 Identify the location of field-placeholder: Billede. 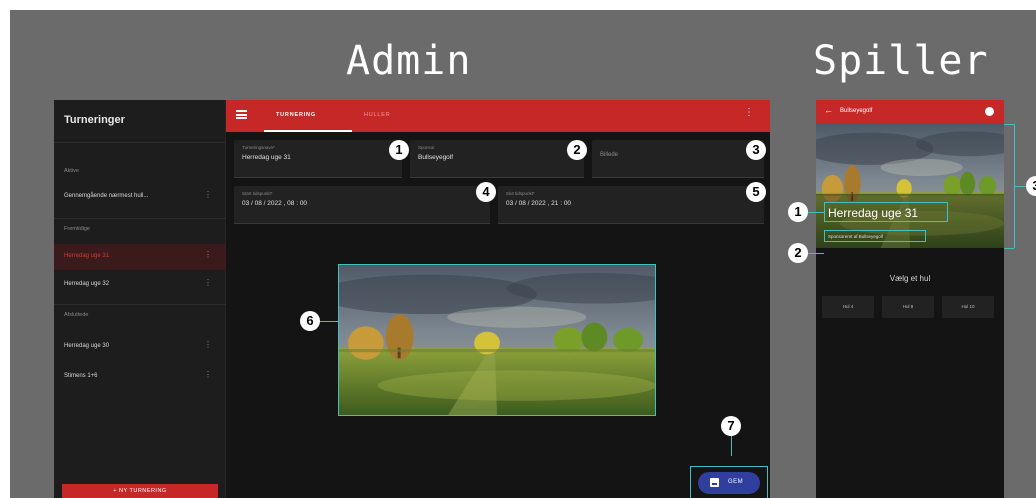
(609, 155).